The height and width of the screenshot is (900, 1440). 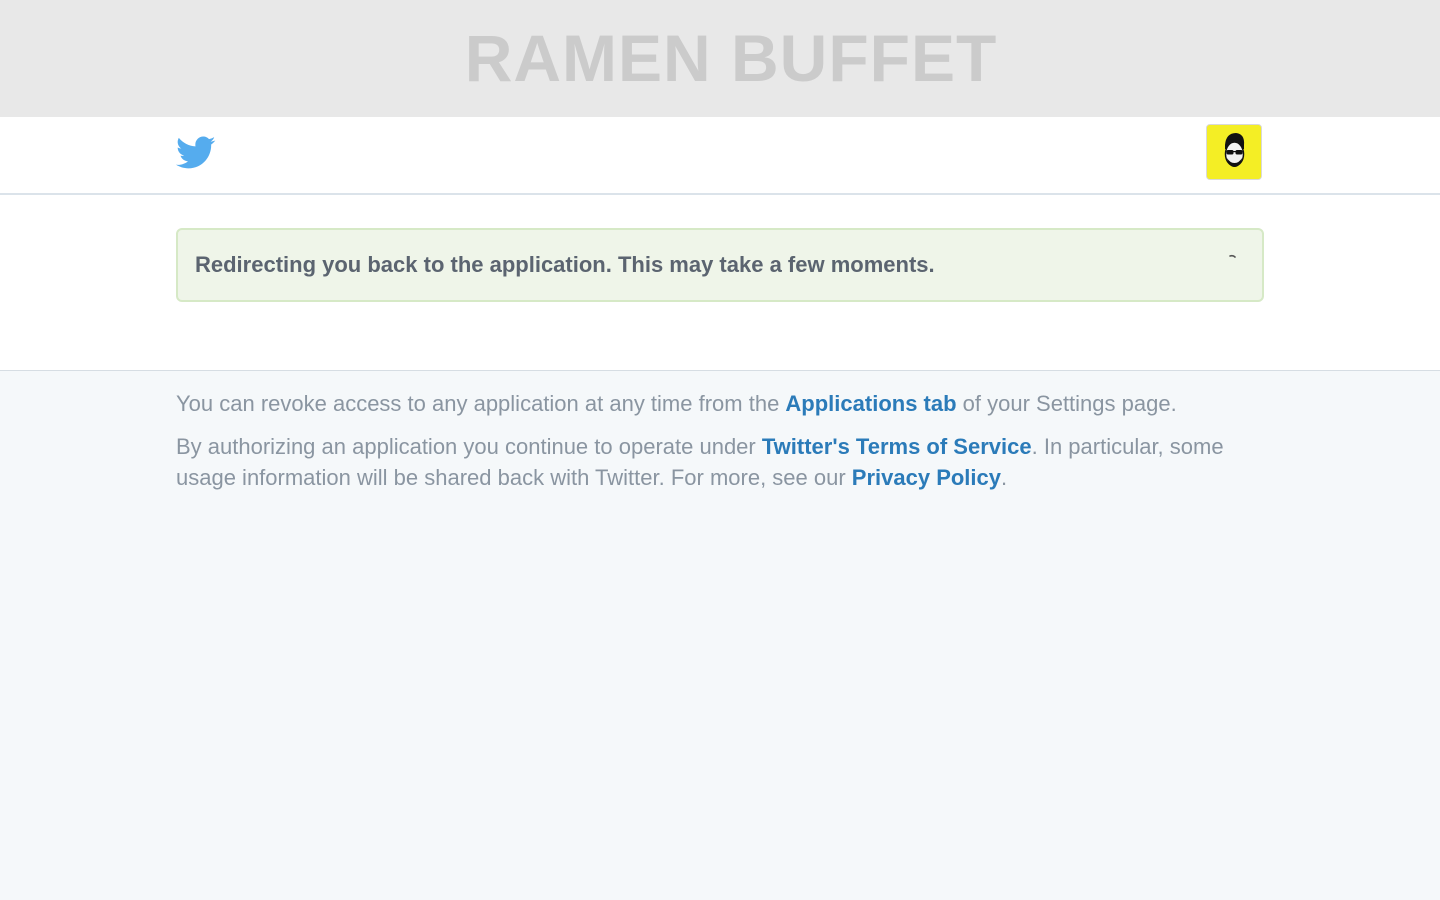 What do you see at coordinates (897, 446) in the screenshot?
I see `terms-of-service-link: Twitter's Terms of Service` at bounding box center [897, 446].